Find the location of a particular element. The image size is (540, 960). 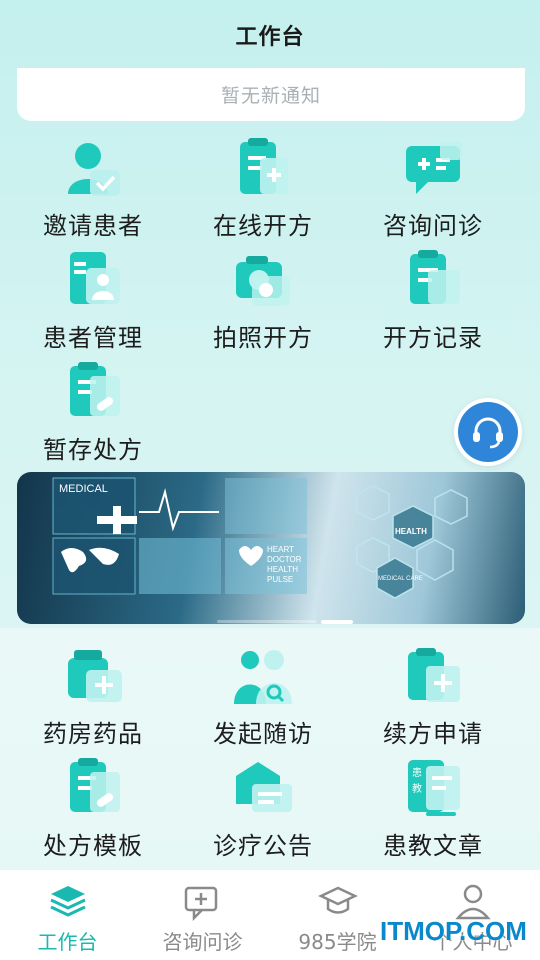

svg-text: MEDICAL is located at coordinates (83, 489).